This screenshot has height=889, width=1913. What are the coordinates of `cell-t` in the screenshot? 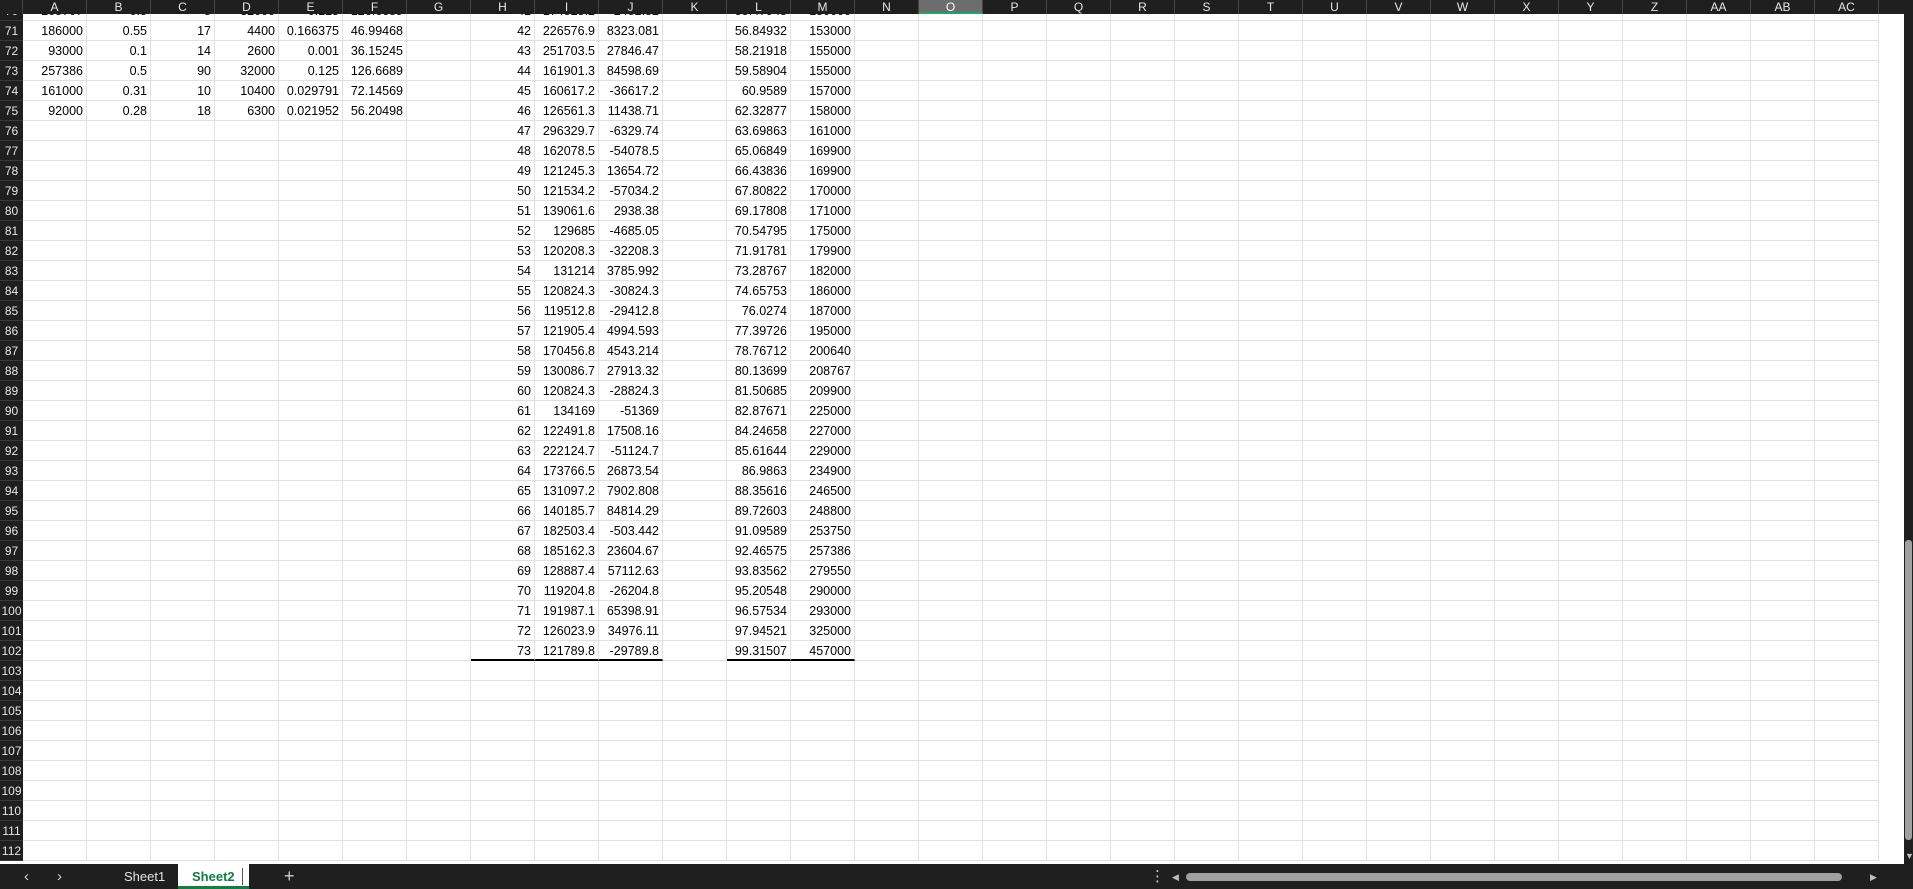 It's located at (1271, 91).